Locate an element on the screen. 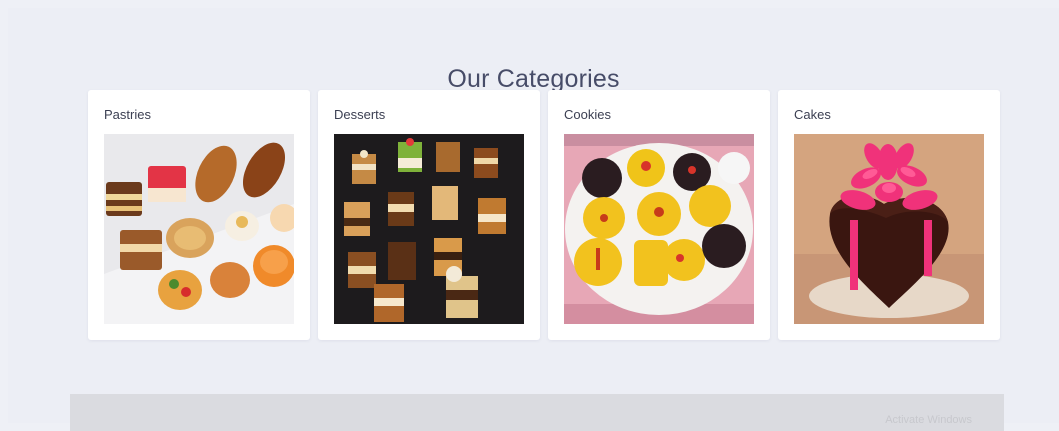 This screenshot has height=431, width=1059. bottom-banner: Activate Windows is located at coordinates (537, 412).